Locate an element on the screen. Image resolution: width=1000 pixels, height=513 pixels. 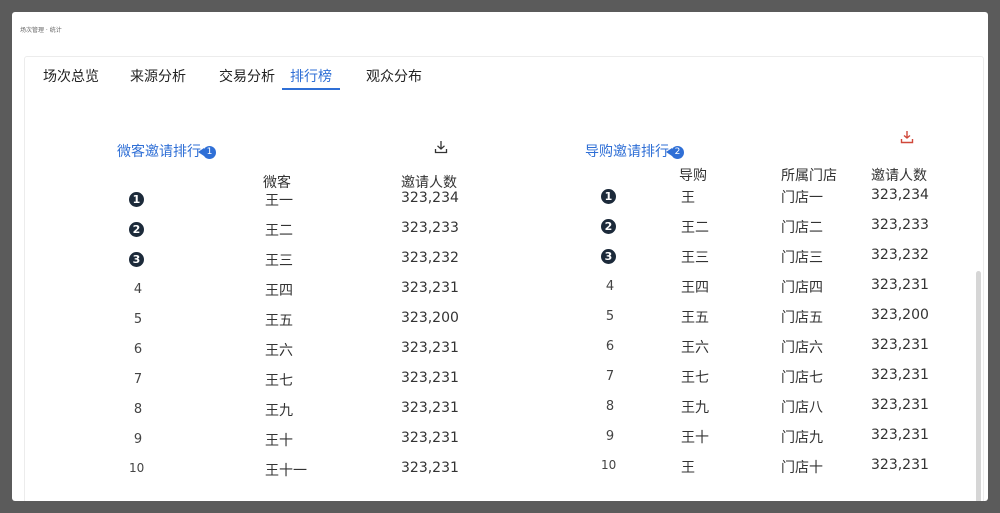
tab-audience-distribution: 观众分布 is located at coordinates (394, 76).